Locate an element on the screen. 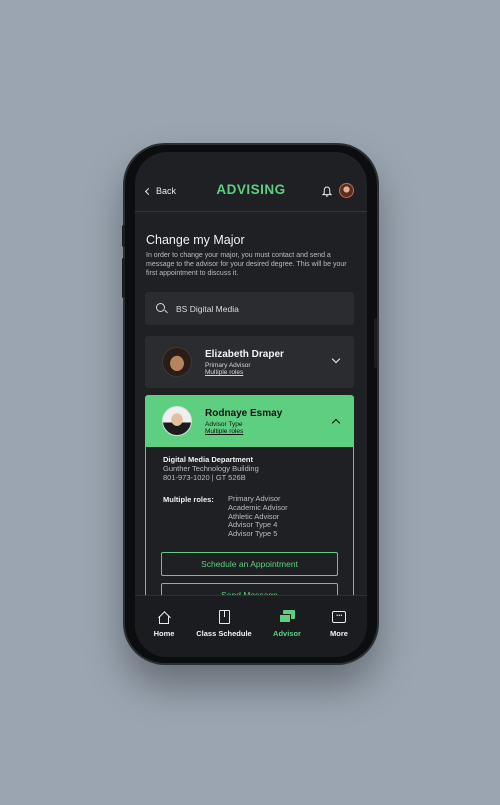  chat-icon is located at coordinates (287, 617).